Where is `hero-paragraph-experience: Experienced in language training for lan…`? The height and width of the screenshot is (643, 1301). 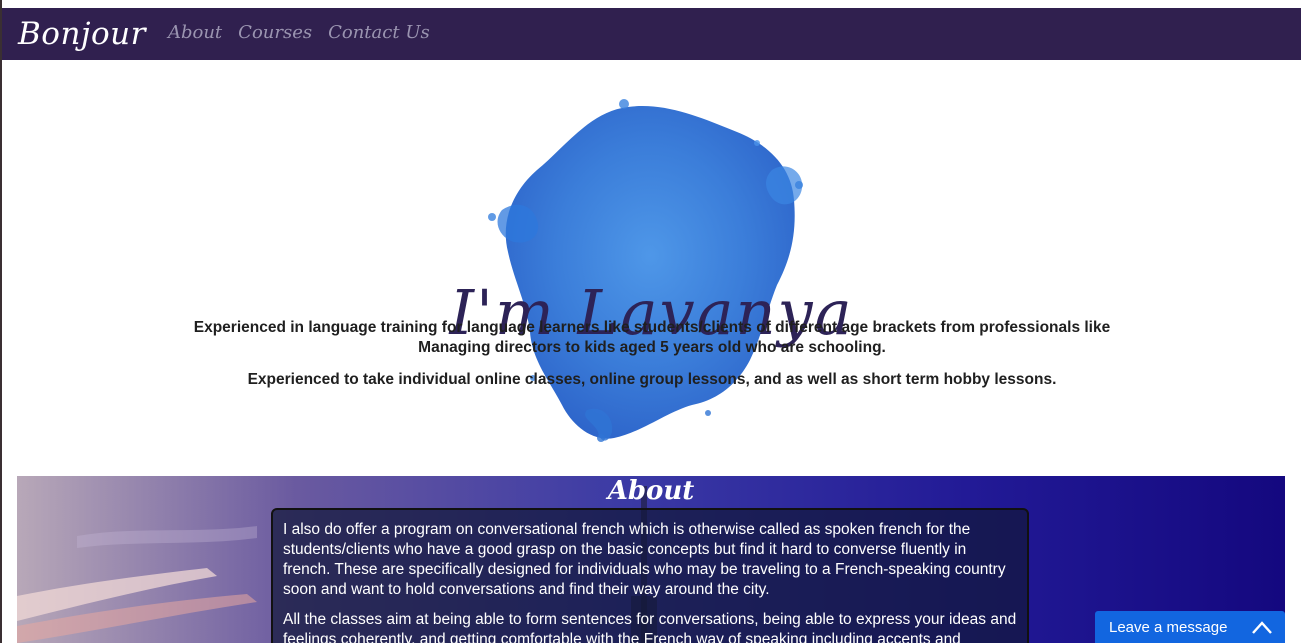
hero-paragraph-experience: Experienced in language training for lan… is located at coordinates (652, 337).